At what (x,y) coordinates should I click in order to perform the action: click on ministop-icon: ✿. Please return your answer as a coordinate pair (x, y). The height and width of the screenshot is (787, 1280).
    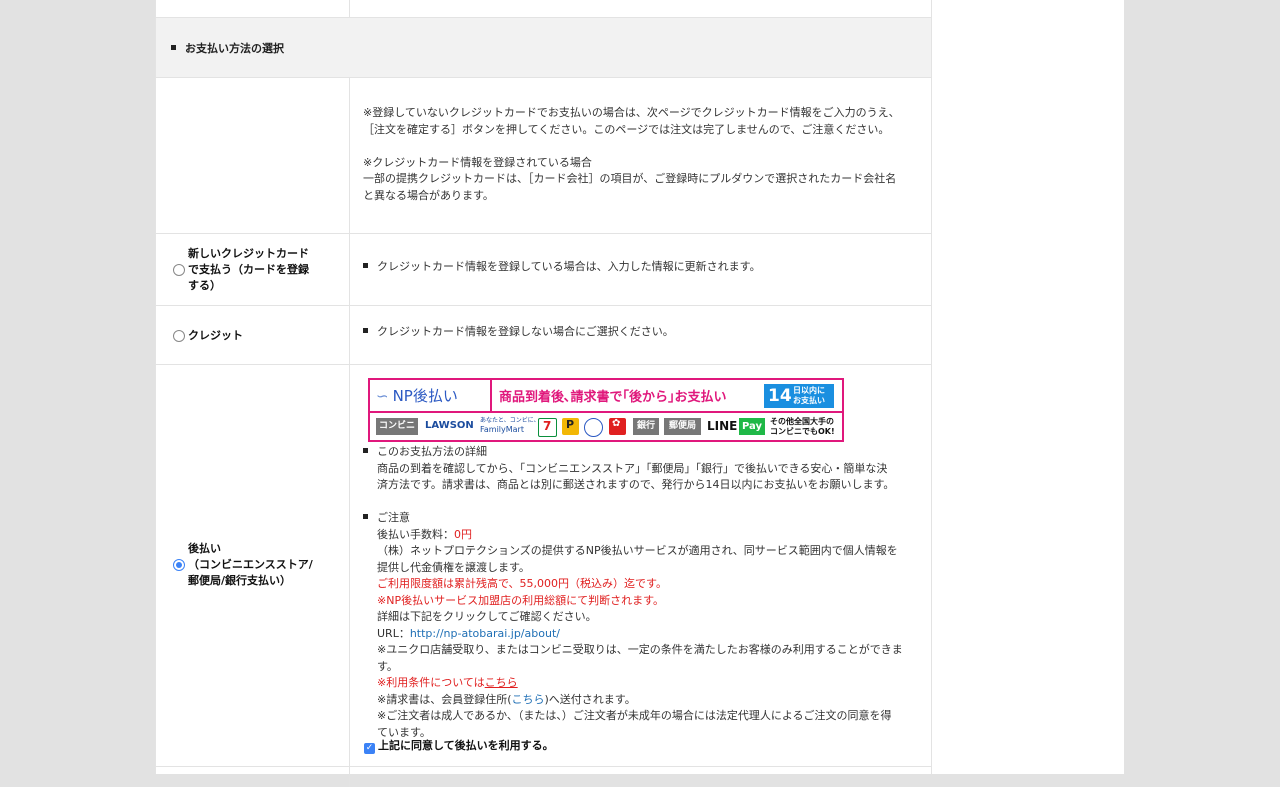
    Looking at the image, I should click on (617, 426).